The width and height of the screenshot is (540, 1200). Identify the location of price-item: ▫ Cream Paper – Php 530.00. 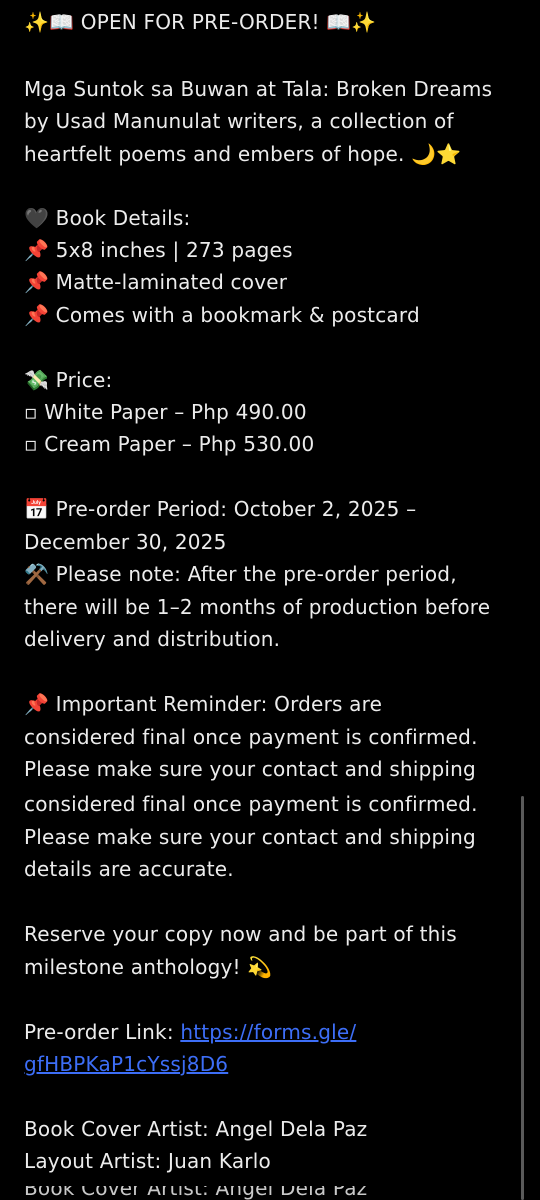
(169, 444).